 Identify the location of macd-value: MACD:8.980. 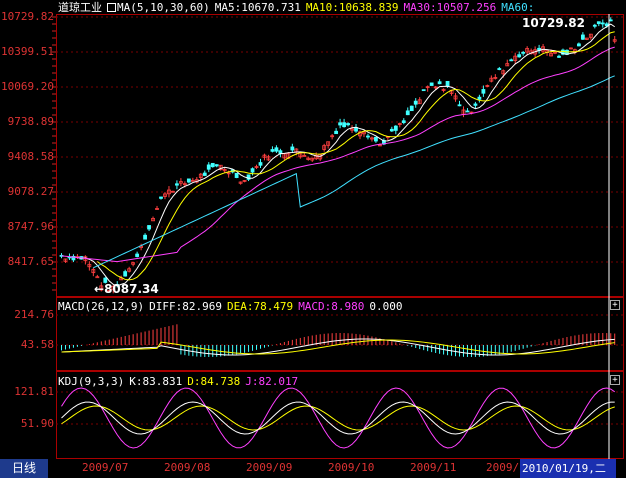
(331, 306).